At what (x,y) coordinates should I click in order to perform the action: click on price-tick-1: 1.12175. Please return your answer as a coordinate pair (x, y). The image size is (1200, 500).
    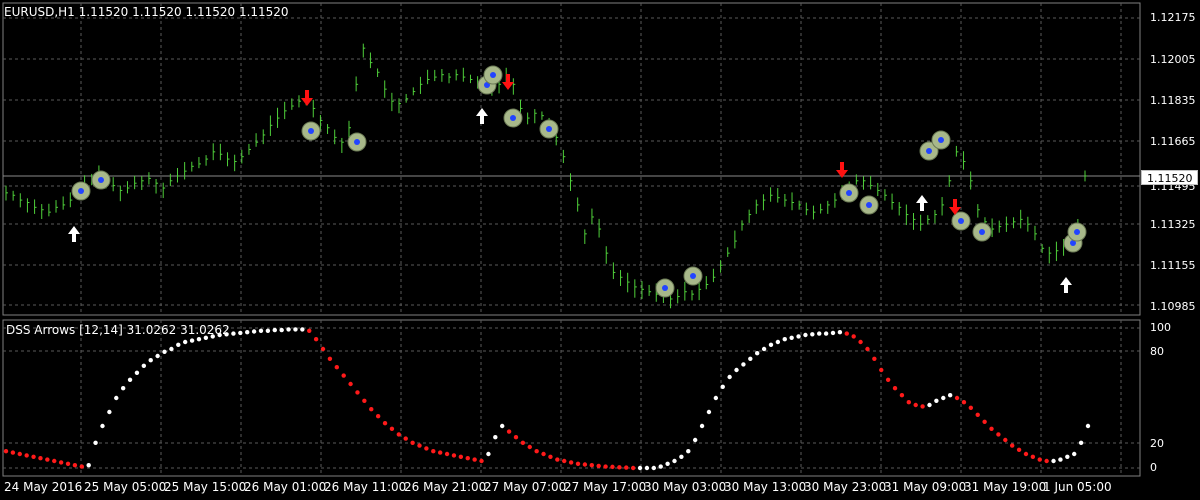
    Looking at the image, I should click on (1173, 17).